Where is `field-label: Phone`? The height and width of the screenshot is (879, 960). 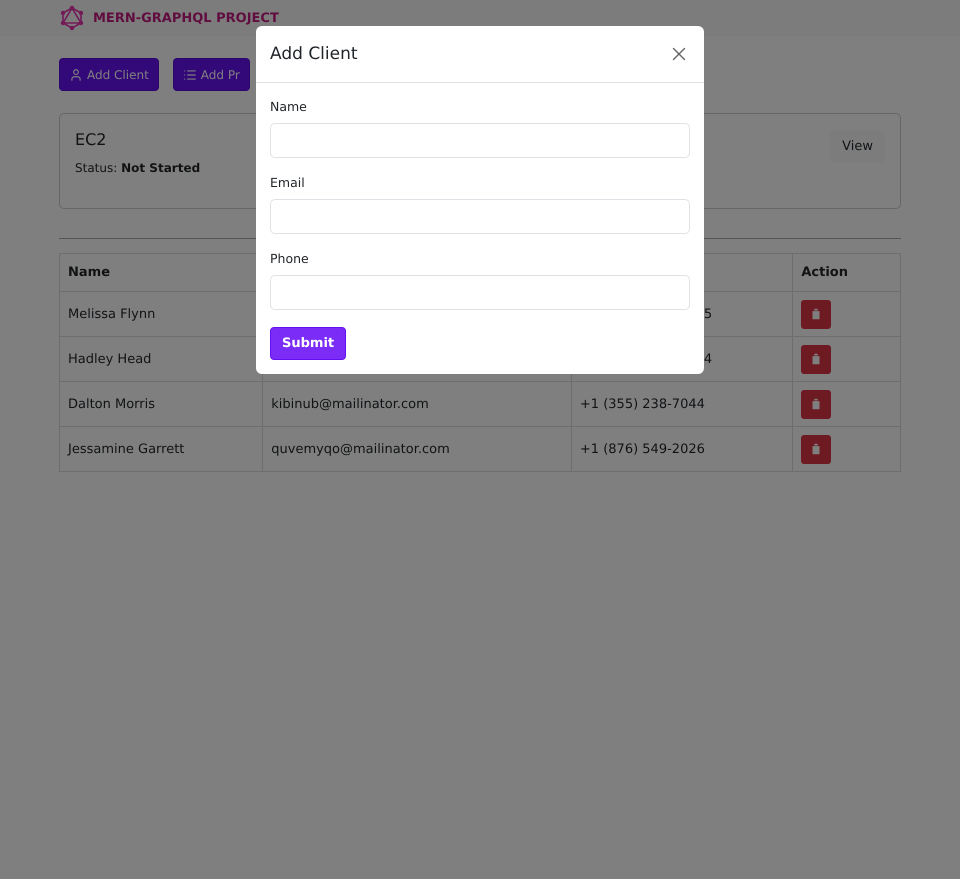 field-label: Phone is located at coordinates (290, 258).